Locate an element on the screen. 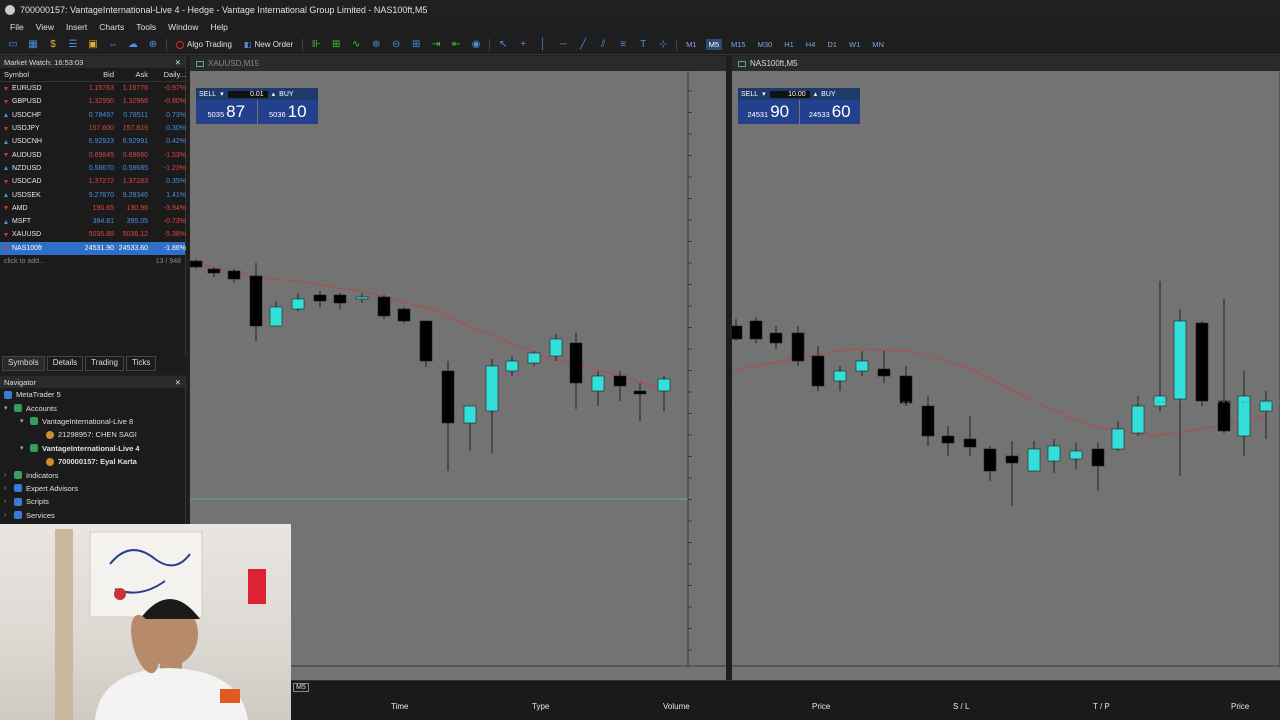  nav-account-chen: 21298957: CHEN SAGI is located at coordinates (92, 434).